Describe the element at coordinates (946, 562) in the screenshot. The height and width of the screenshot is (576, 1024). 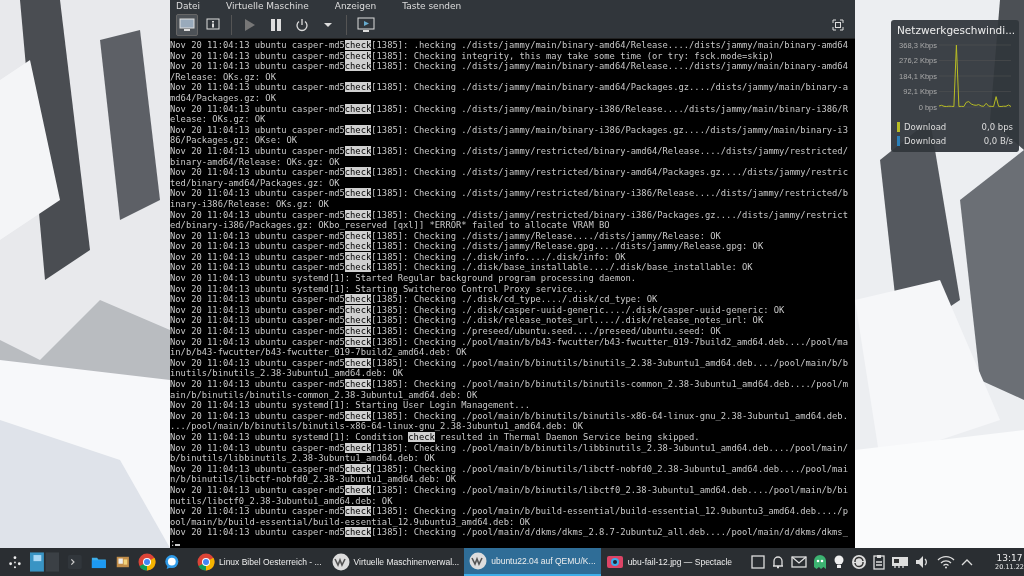
I see `wifi-icon` at that location.